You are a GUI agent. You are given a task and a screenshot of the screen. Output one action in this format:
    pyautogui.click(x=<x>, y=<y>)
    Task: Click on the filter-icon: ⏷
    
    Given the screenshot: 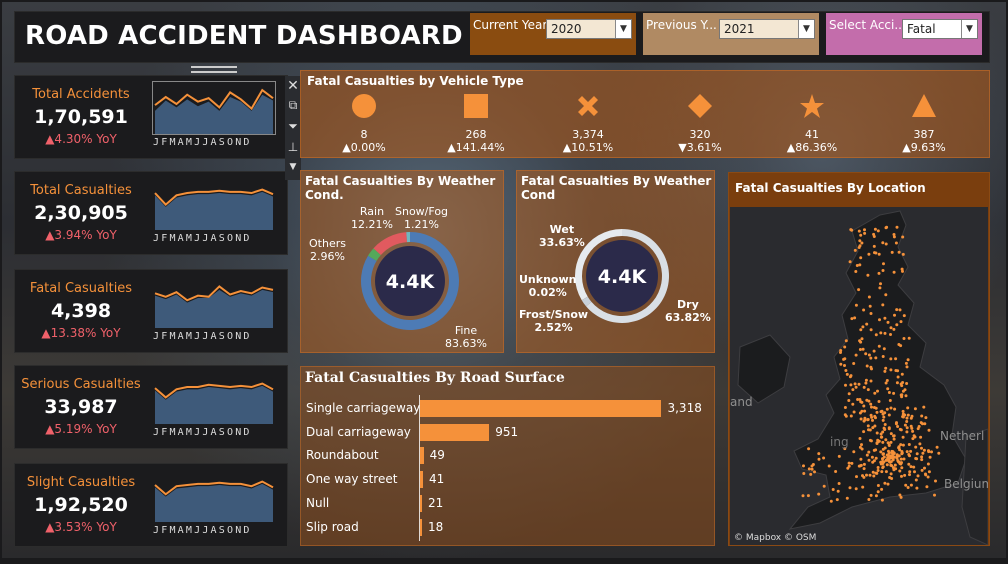 What is the action you would take?
    pyautogui.click(x=293, y=126)
    